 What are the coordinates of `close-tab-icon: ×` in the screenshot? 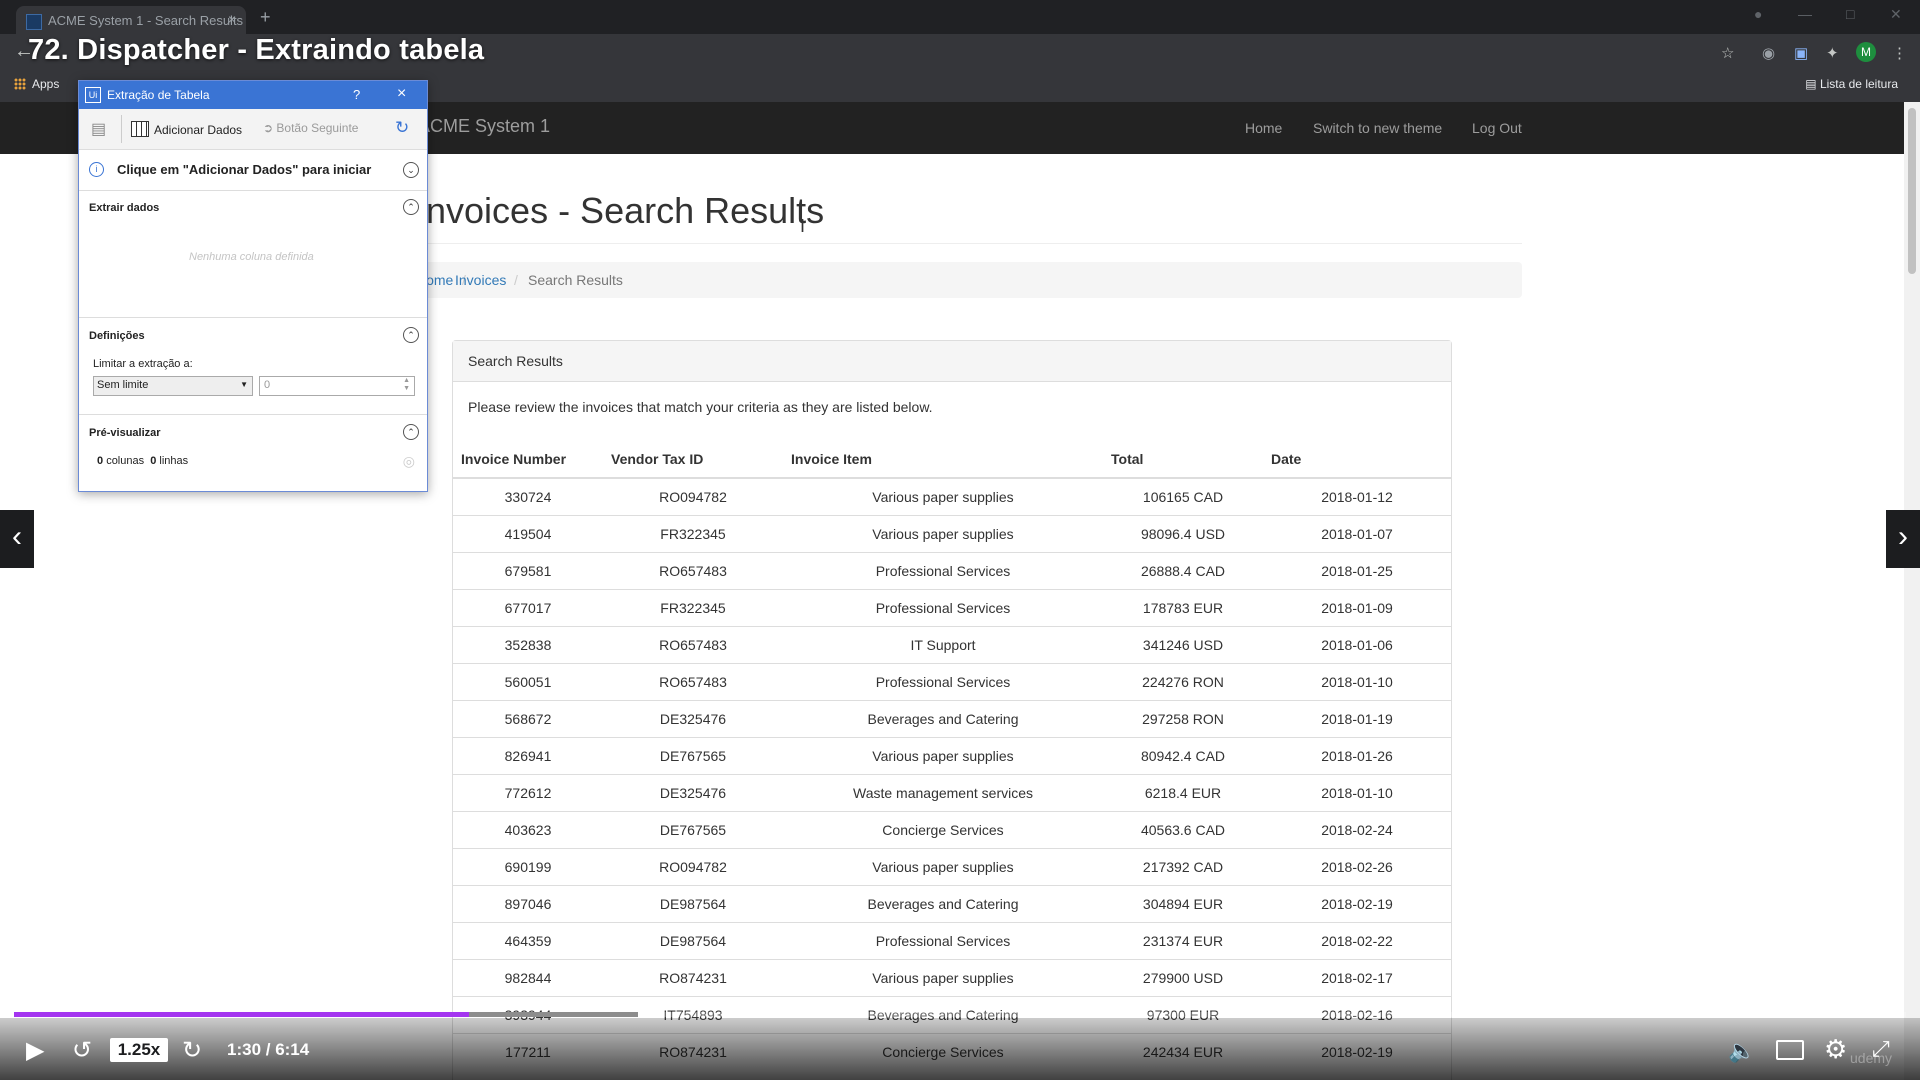 It's located at (232, 19).